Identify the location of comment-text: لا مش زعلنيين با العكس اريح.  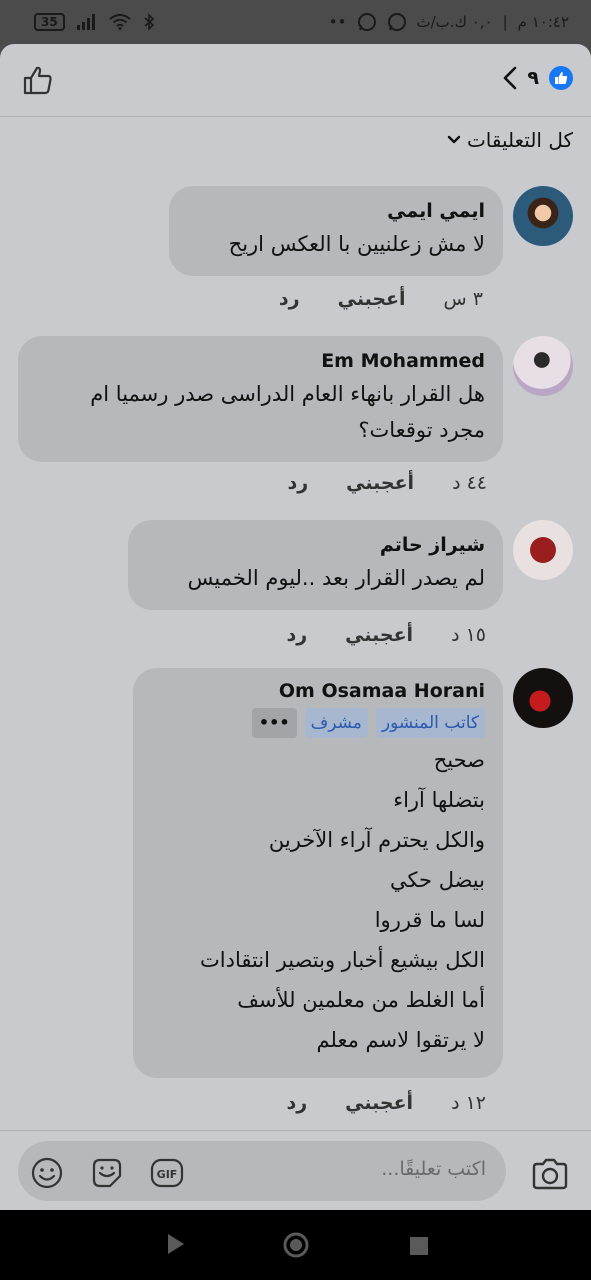
(356, 244).